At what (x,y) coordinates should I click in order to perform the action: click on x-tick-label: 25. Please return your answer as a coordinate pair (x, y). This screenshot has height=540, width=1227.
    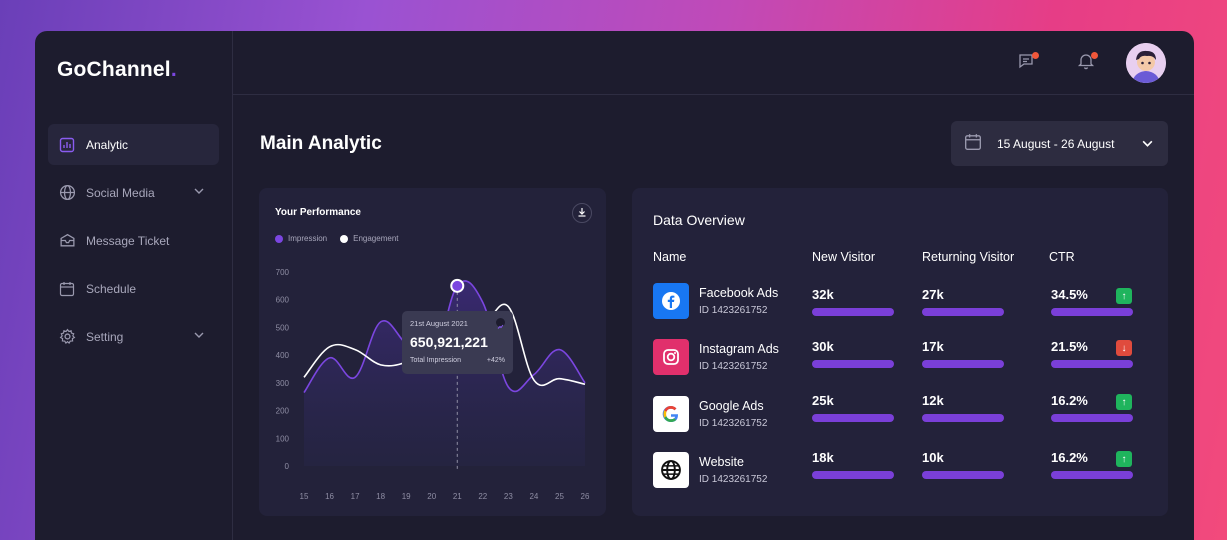
    Looking at the image, I should click on (559, 496).